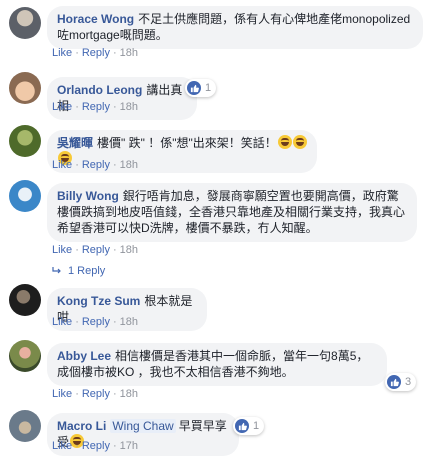 Image resolution: width=440 pixels, height=461 pixels. I want to click on reaction-number: 3, so click(408, 382).